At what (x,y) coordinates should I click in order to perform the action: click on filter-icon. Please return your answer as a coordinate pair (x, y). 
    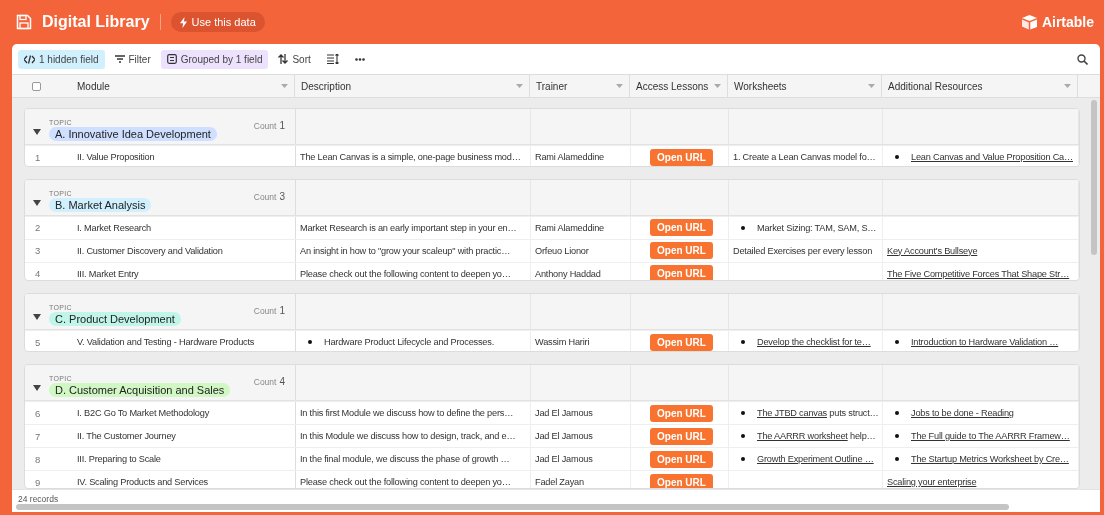
    Looking at the image, I should click on (119, 59).